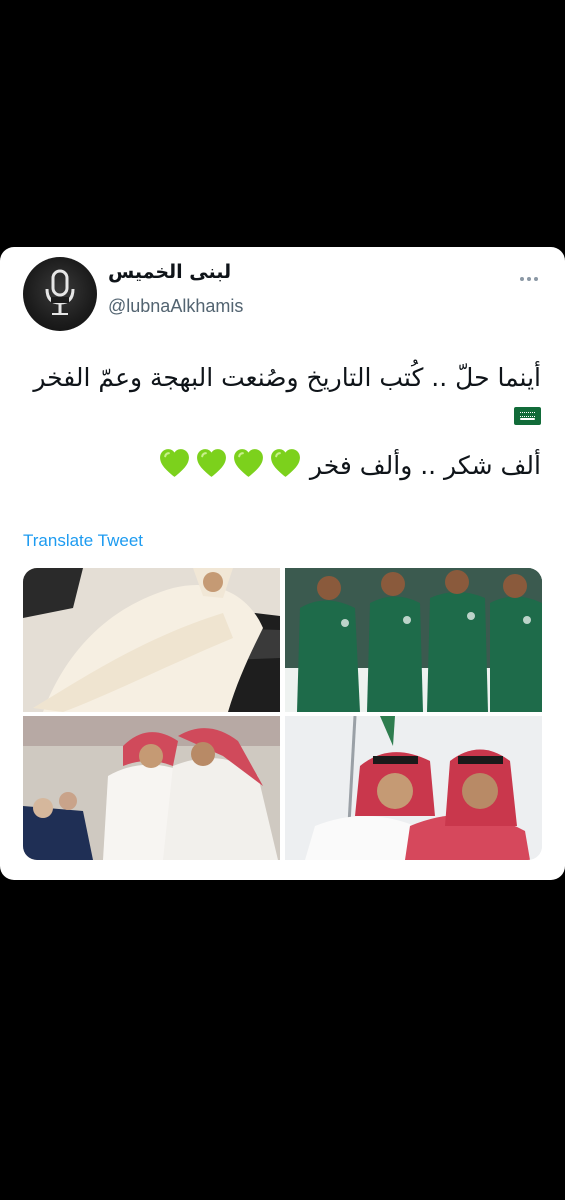 Image resolution: width=565 pixels, height=1200 pixels. I want to click on podcast-microphone-icon, so click(60, 292).